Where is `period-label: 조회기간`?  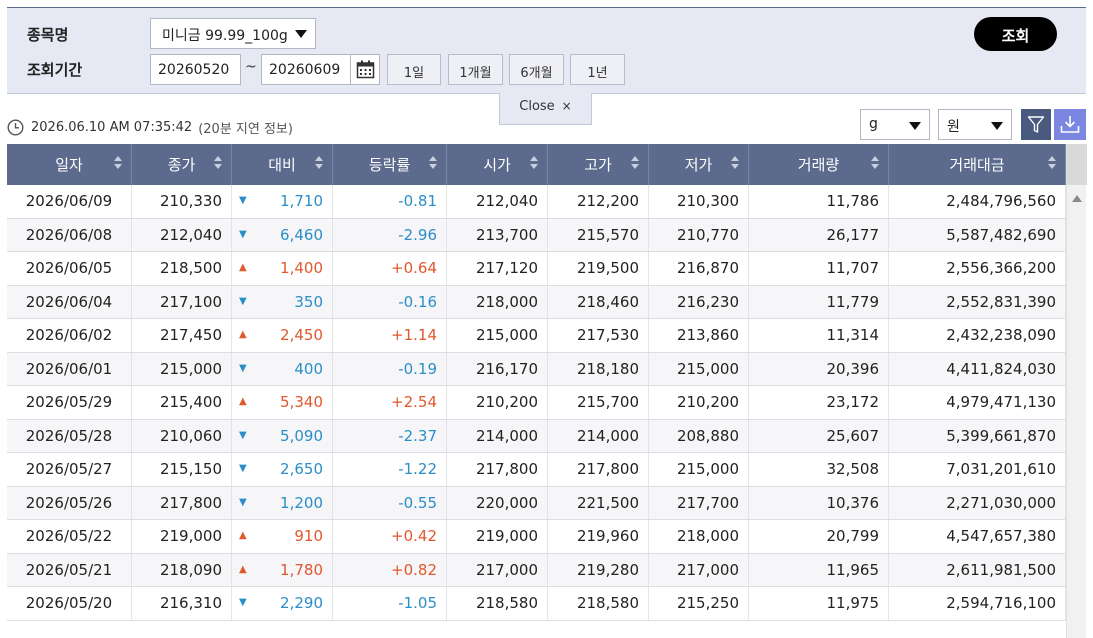
period-label: 조회기간 is located at coordinates (55, 70).